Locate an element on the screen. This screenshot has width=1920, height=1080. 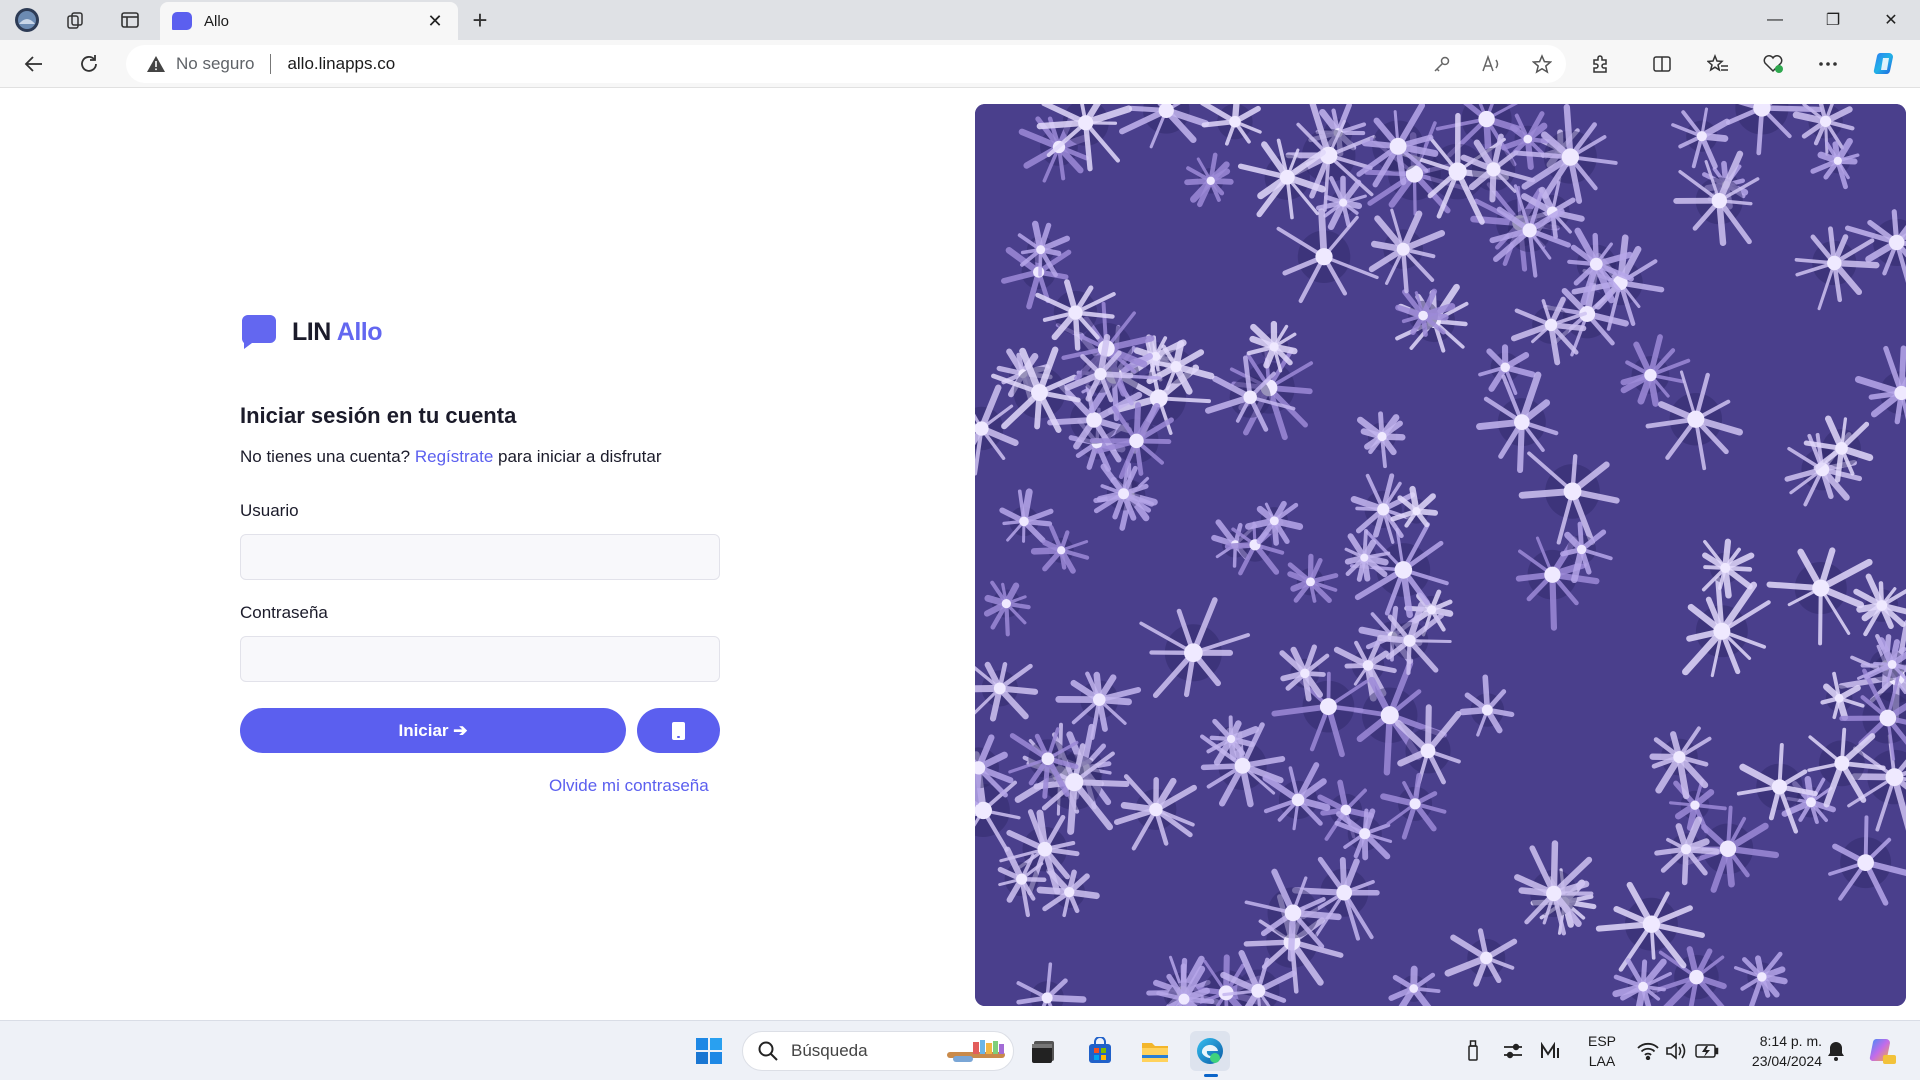
settings-sliders-icon is located at coordinates (1513, 1051).